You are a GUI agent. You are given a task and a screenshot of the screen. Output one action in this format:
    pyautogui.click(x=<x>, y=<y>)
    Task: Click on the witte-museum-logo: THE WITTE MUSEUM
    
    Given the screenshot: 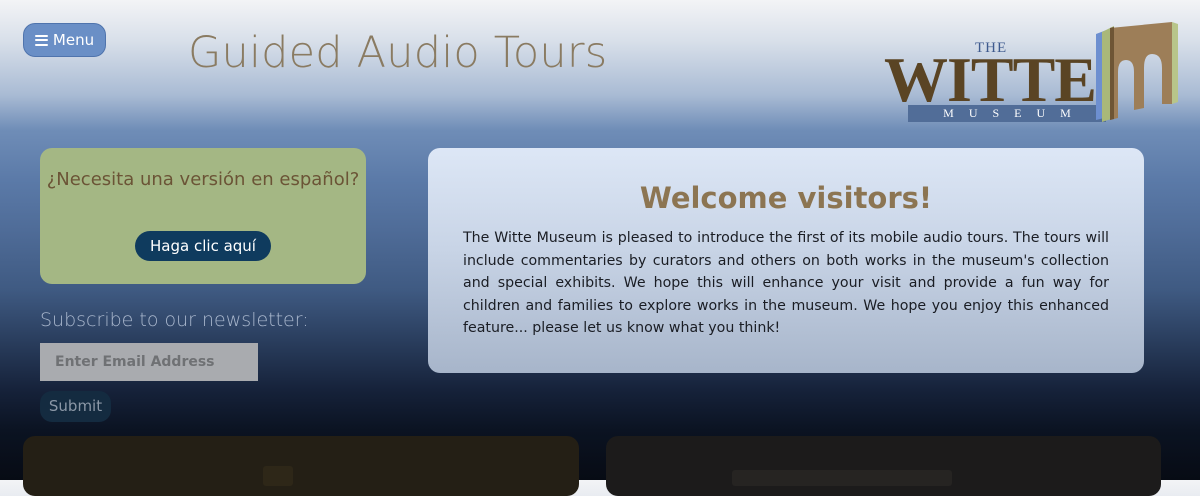 What is the action you would take?
    pyautogui.click(x=1030, y=71)
    